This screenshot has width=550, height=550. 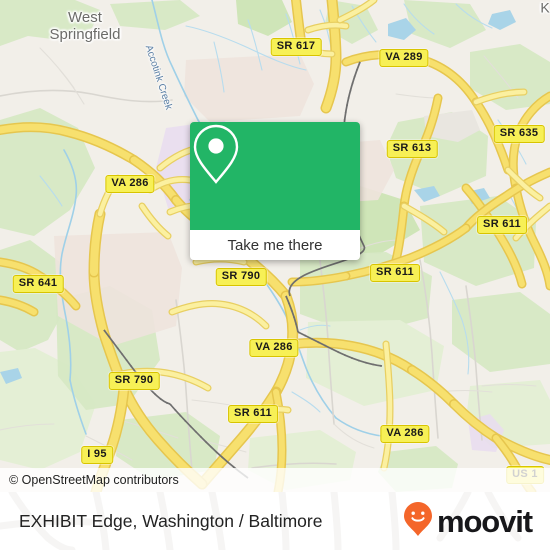 I want to click on take-me-there-card: Take me there, so click(x=275, y=191).